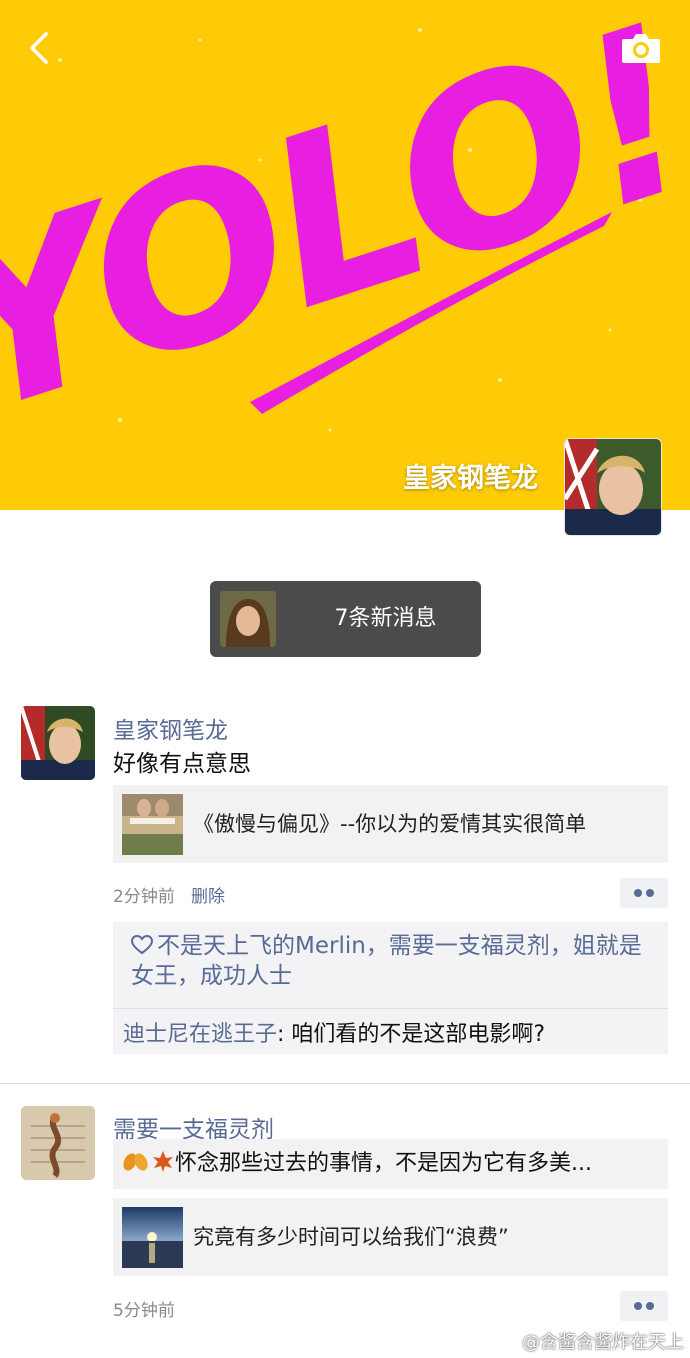  What do you see at coordinates (390, 1008) in the screenshot?
I see `divider` at bounding box center [390, 1008].